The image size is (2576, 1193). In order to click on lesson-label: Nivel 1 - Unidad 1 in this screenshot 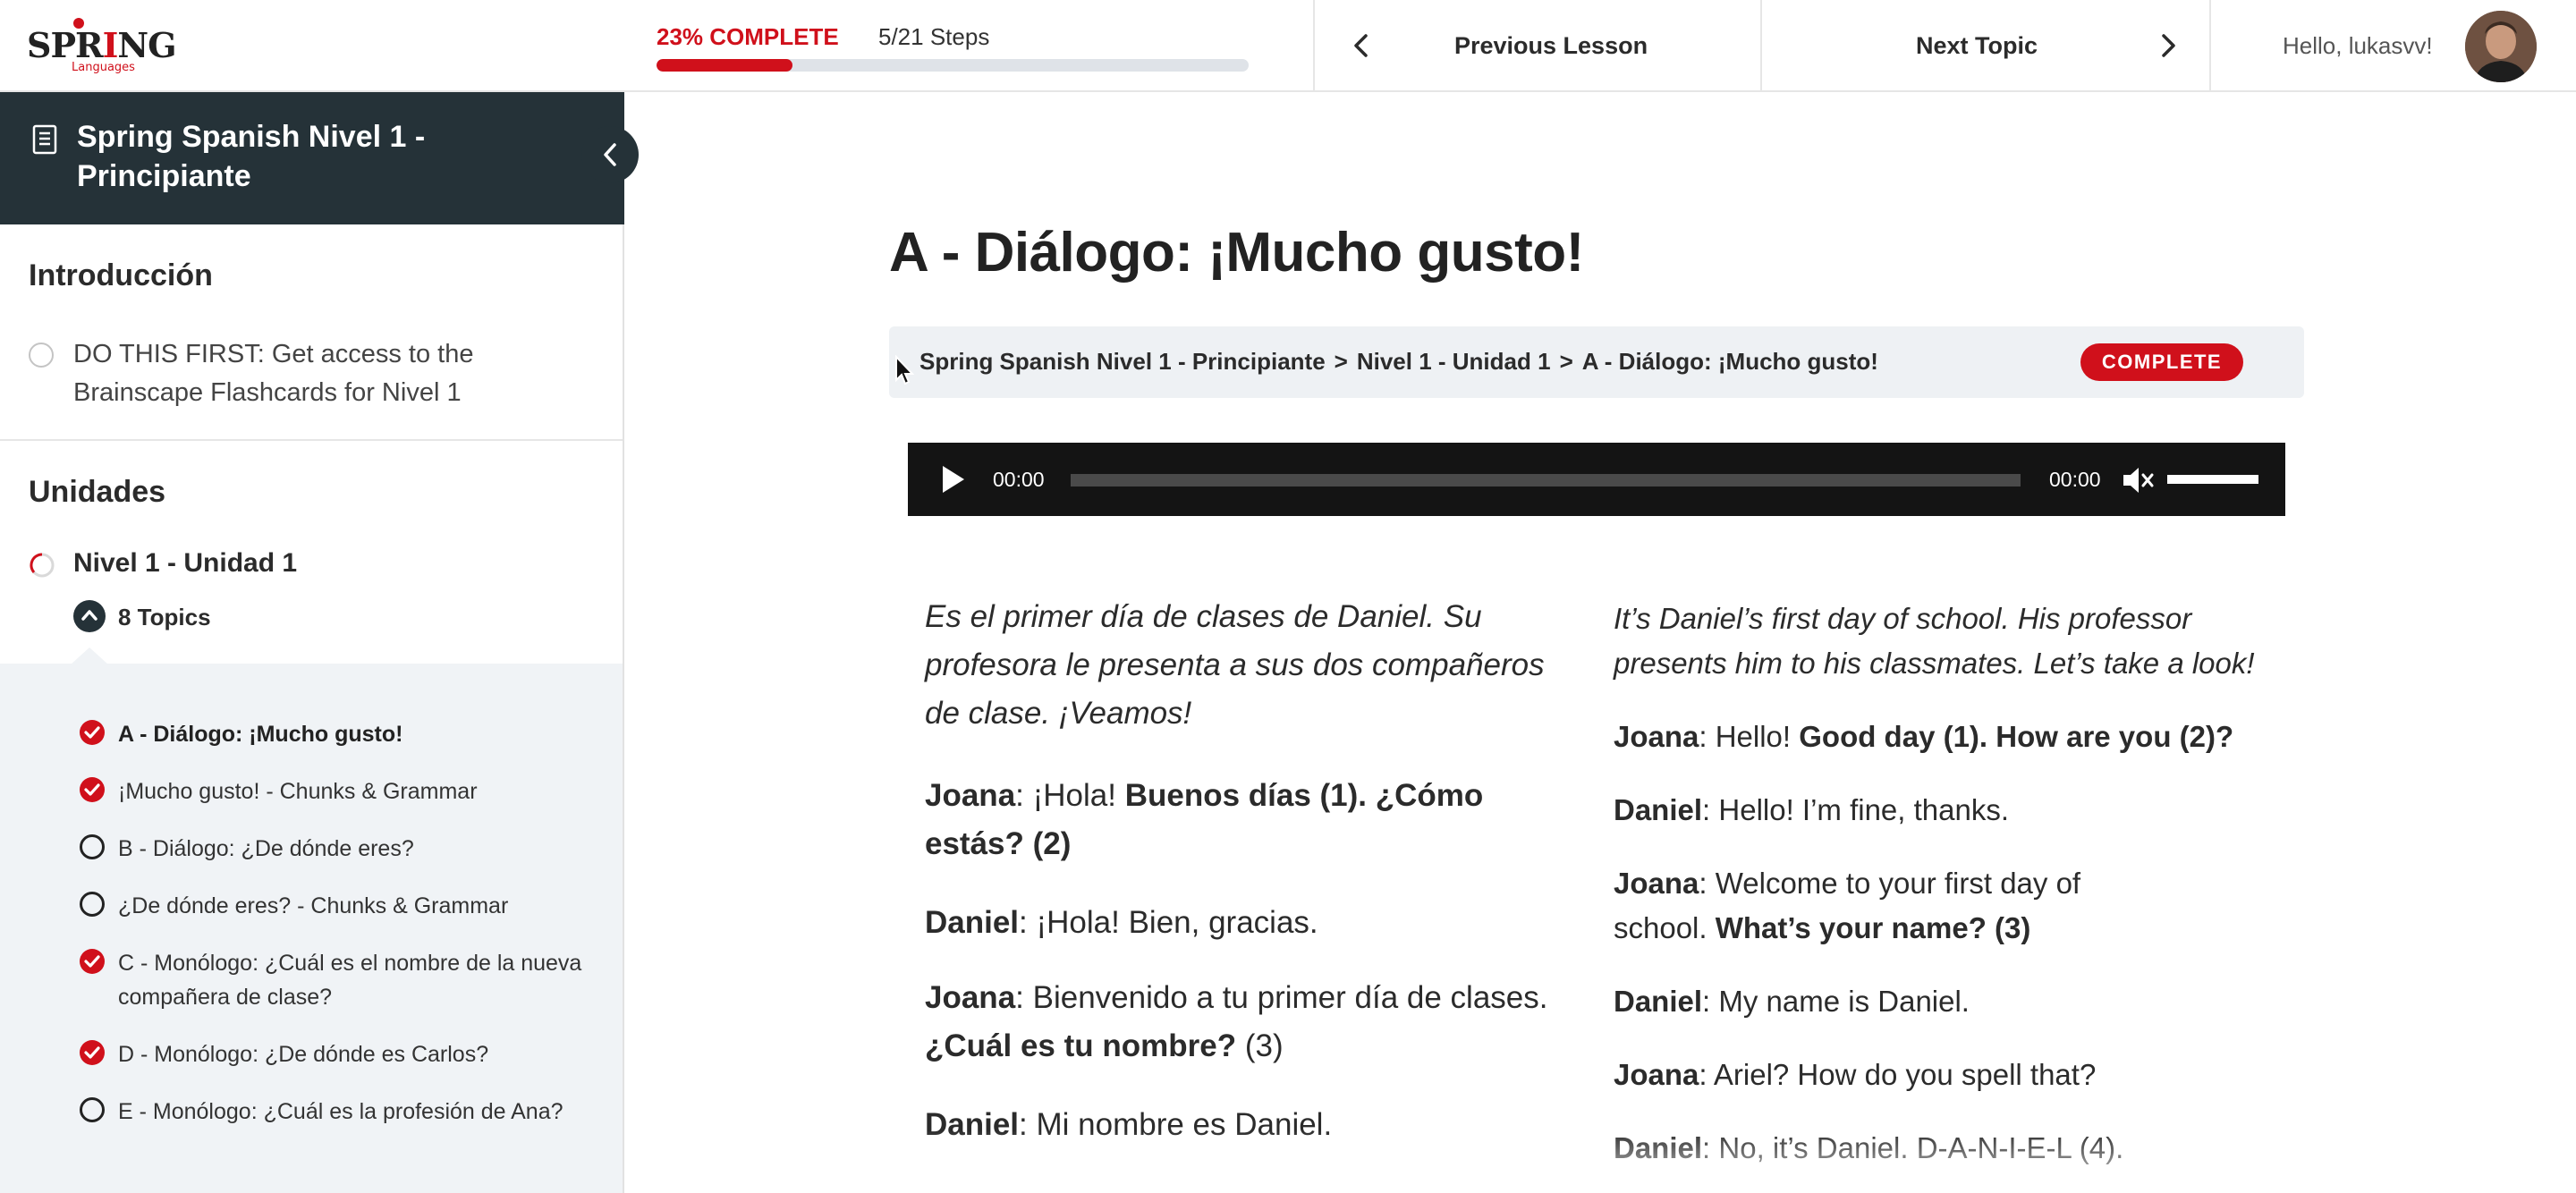, I will do `click(185, 563)`.